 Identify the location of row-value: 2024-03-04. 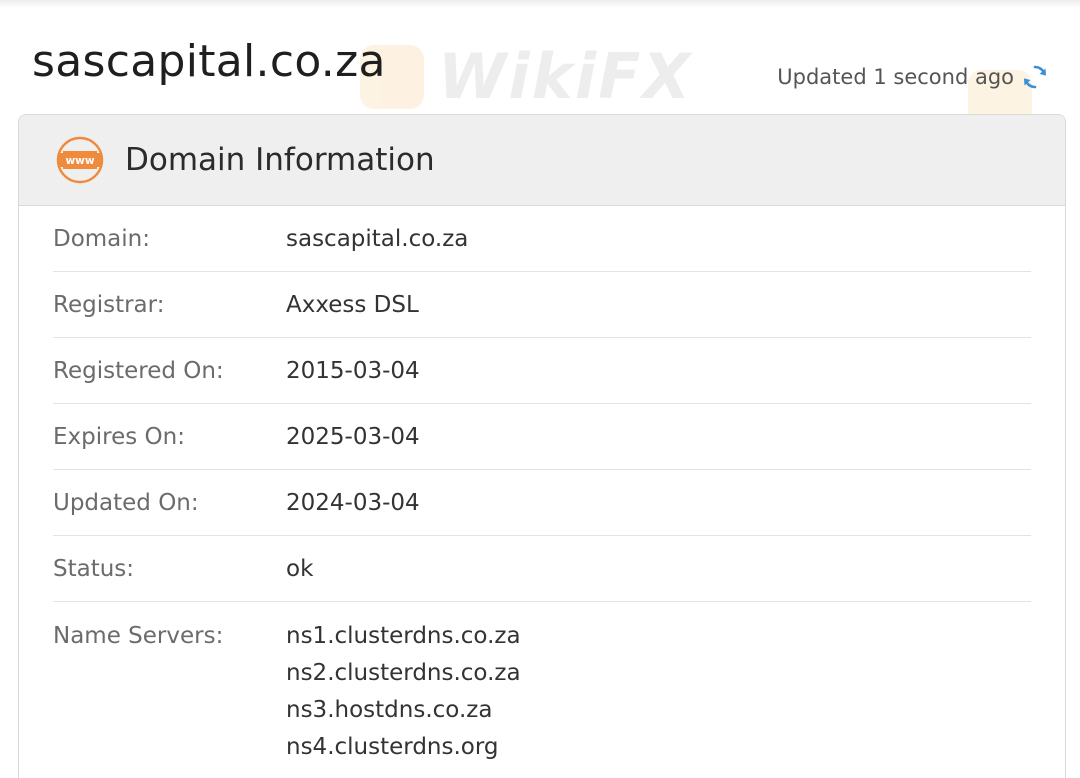
(353, 502).